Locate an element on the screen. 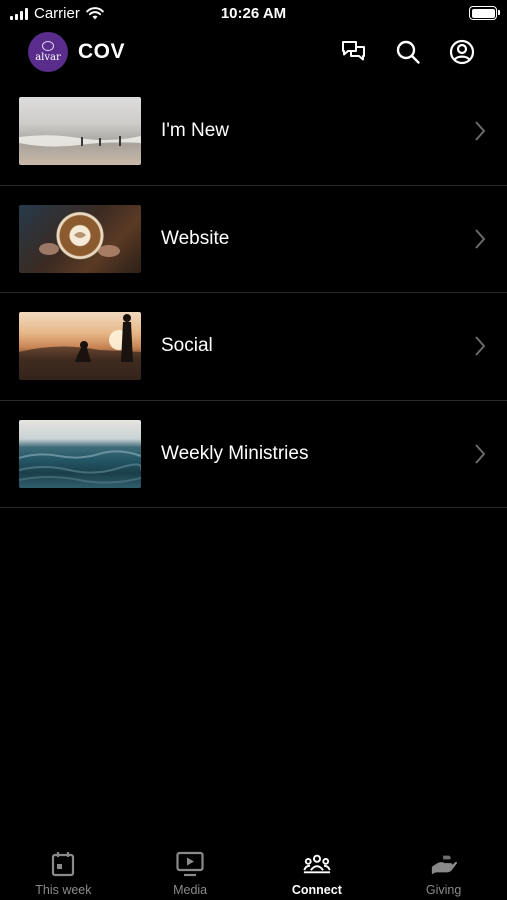  account-icon is located at coordinates (462, 52).